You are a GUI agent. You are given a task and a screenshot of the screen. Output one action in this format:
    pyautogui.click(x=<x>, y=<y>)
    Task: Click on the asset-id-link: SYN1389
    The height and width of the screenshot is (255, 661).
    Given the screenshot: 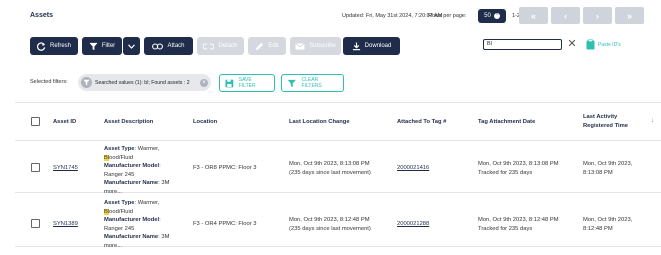 What is the action you would take?
    pyautogui.click(x=65, y=224)
    